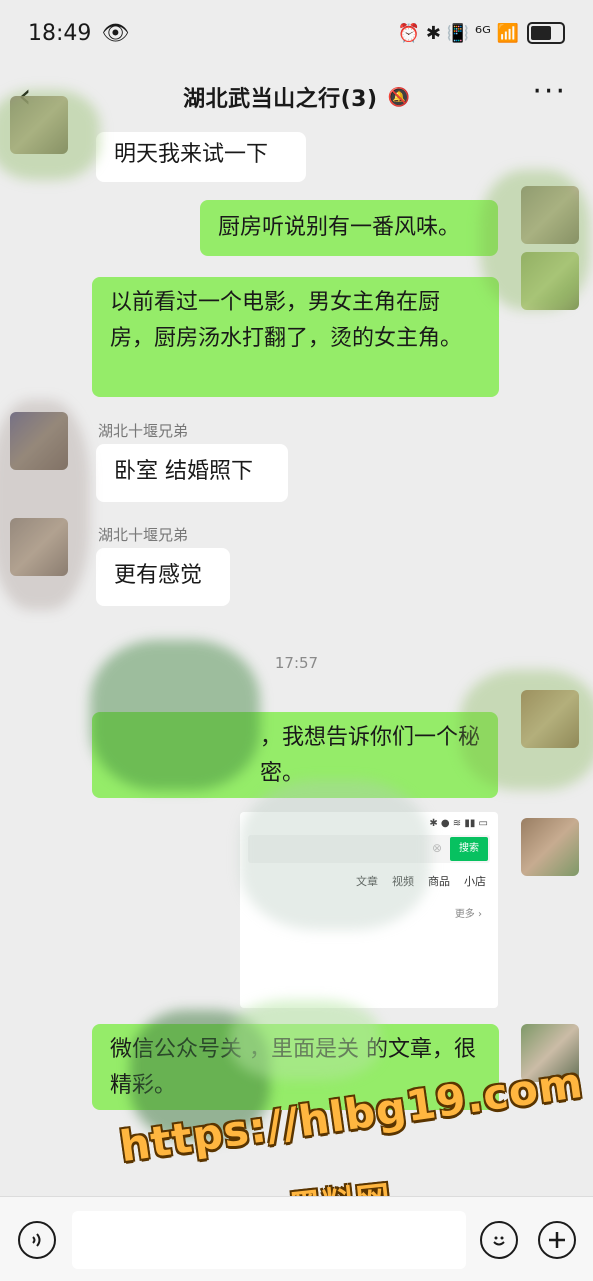  Describe the element at coordinates (546, 33) in the screenshot. I see `battery-icon` at that location.